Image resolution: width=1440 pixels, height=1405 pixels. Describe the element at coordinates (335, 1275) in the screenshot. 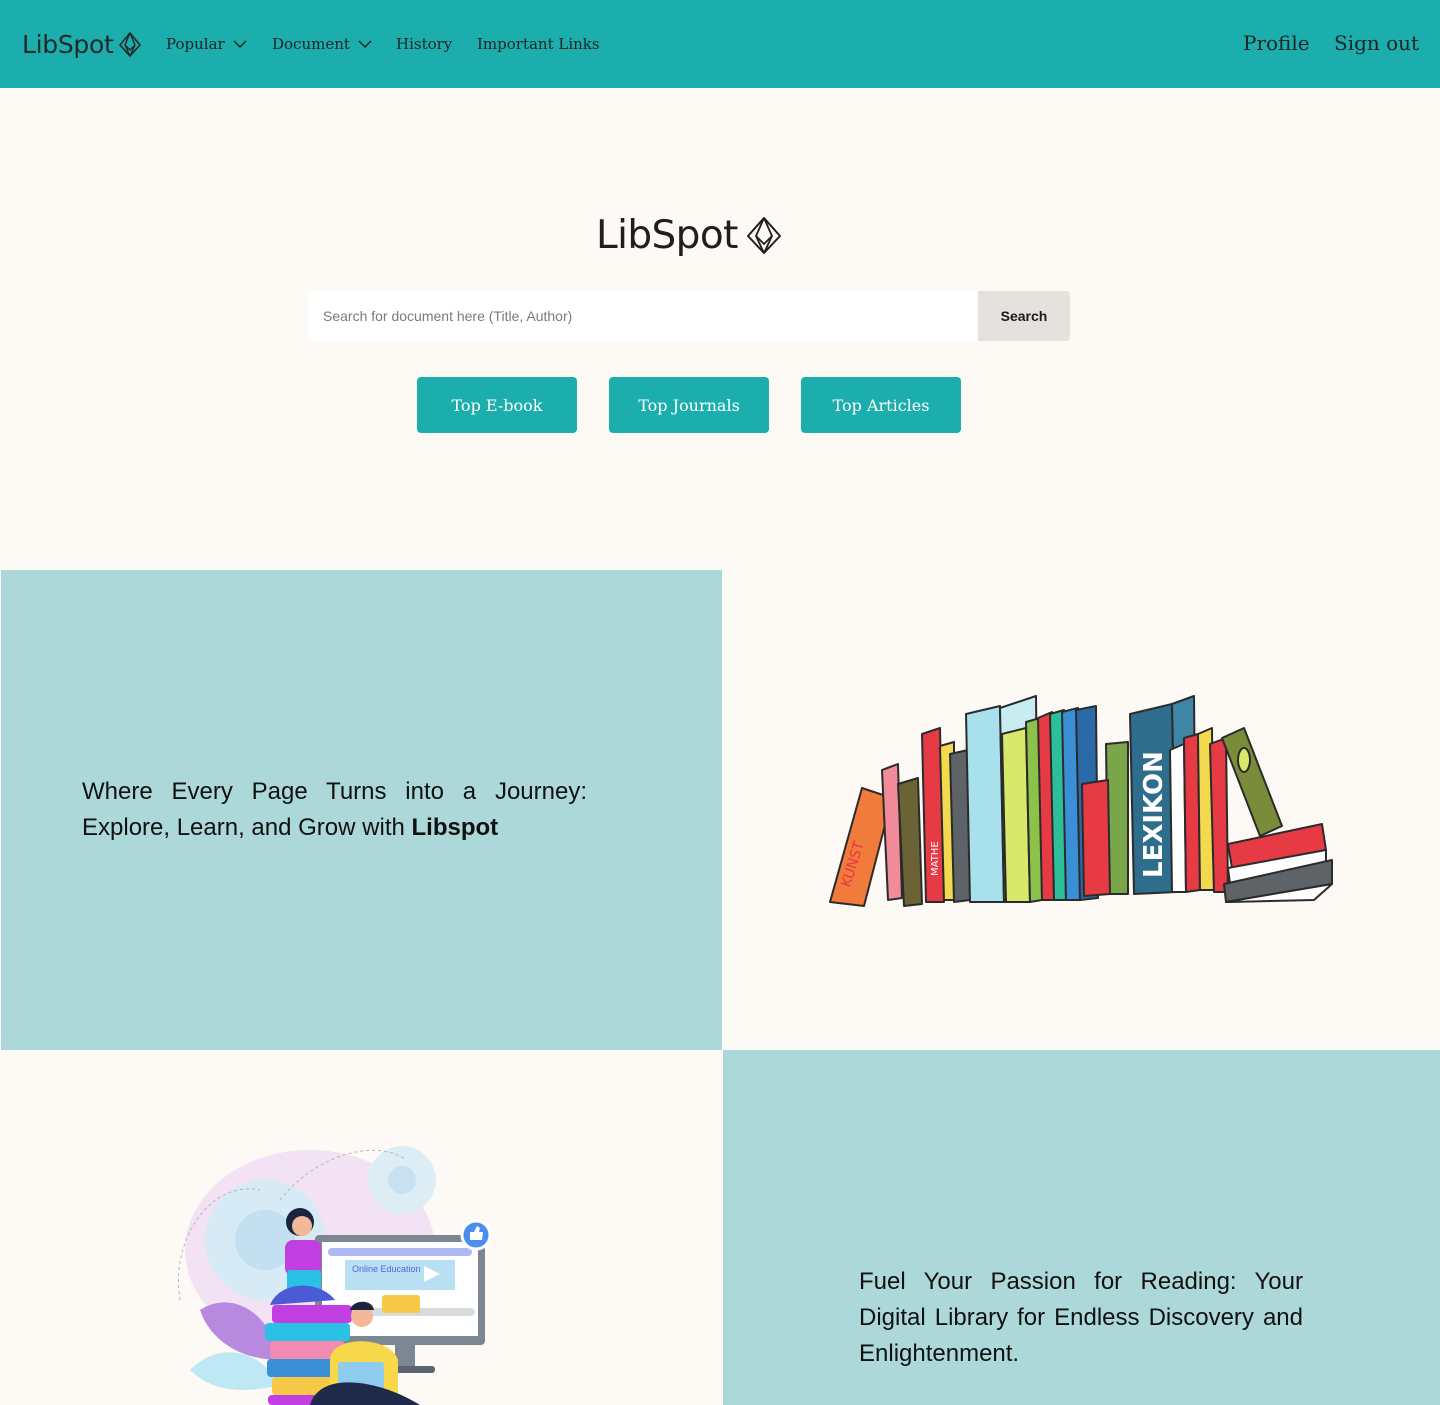

I see `online-education-illustration: Online Education` at that location.